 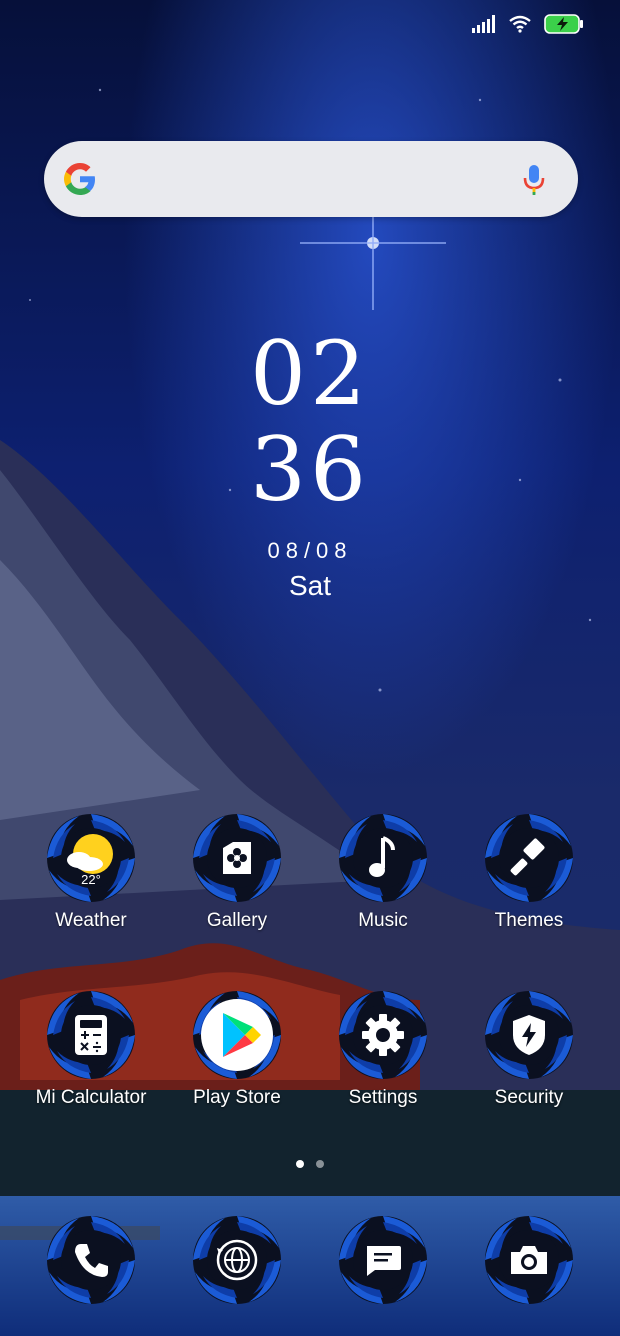 What do you see at coordinates (529, 1097) in the screenshot?
I see `app-label: Security` at bounding box center [529, 1097].